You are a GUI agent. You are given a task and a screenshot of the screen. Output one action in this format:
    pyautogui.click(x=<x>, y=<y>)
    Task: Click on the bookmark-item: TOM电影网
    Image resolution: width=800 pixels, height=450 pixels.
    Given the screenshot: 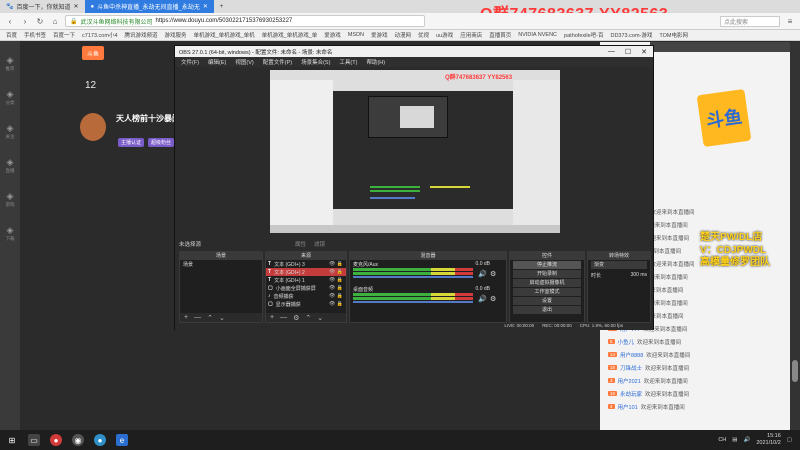 What is the action you would take?
    pyautogui.click(x=673, y=35)
    